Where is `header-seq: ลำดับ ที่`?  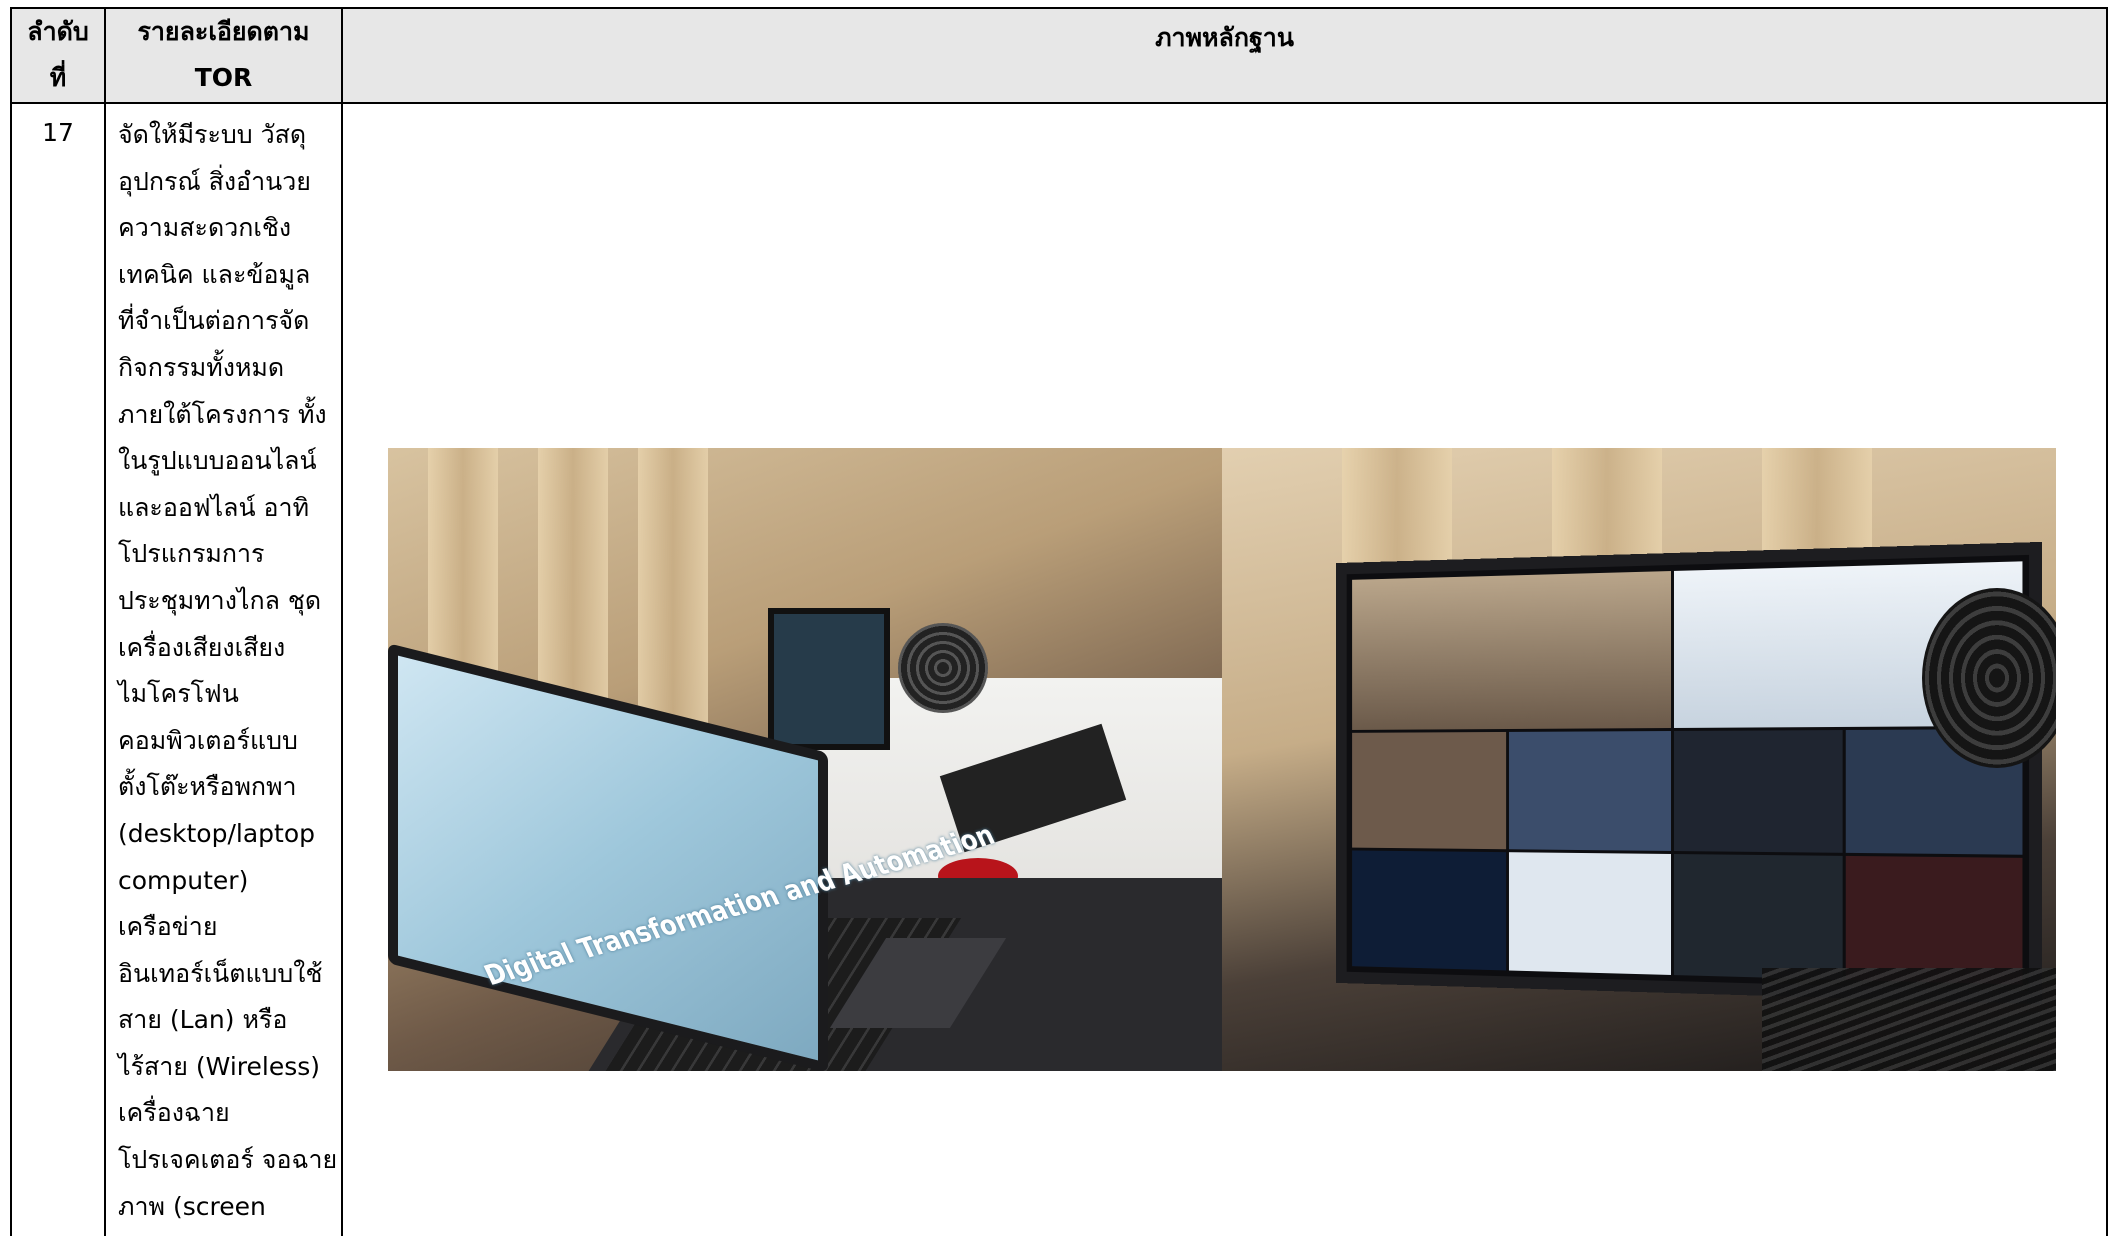 header-seq: ลำดับ ที่ is located at coordinates (58, 55).